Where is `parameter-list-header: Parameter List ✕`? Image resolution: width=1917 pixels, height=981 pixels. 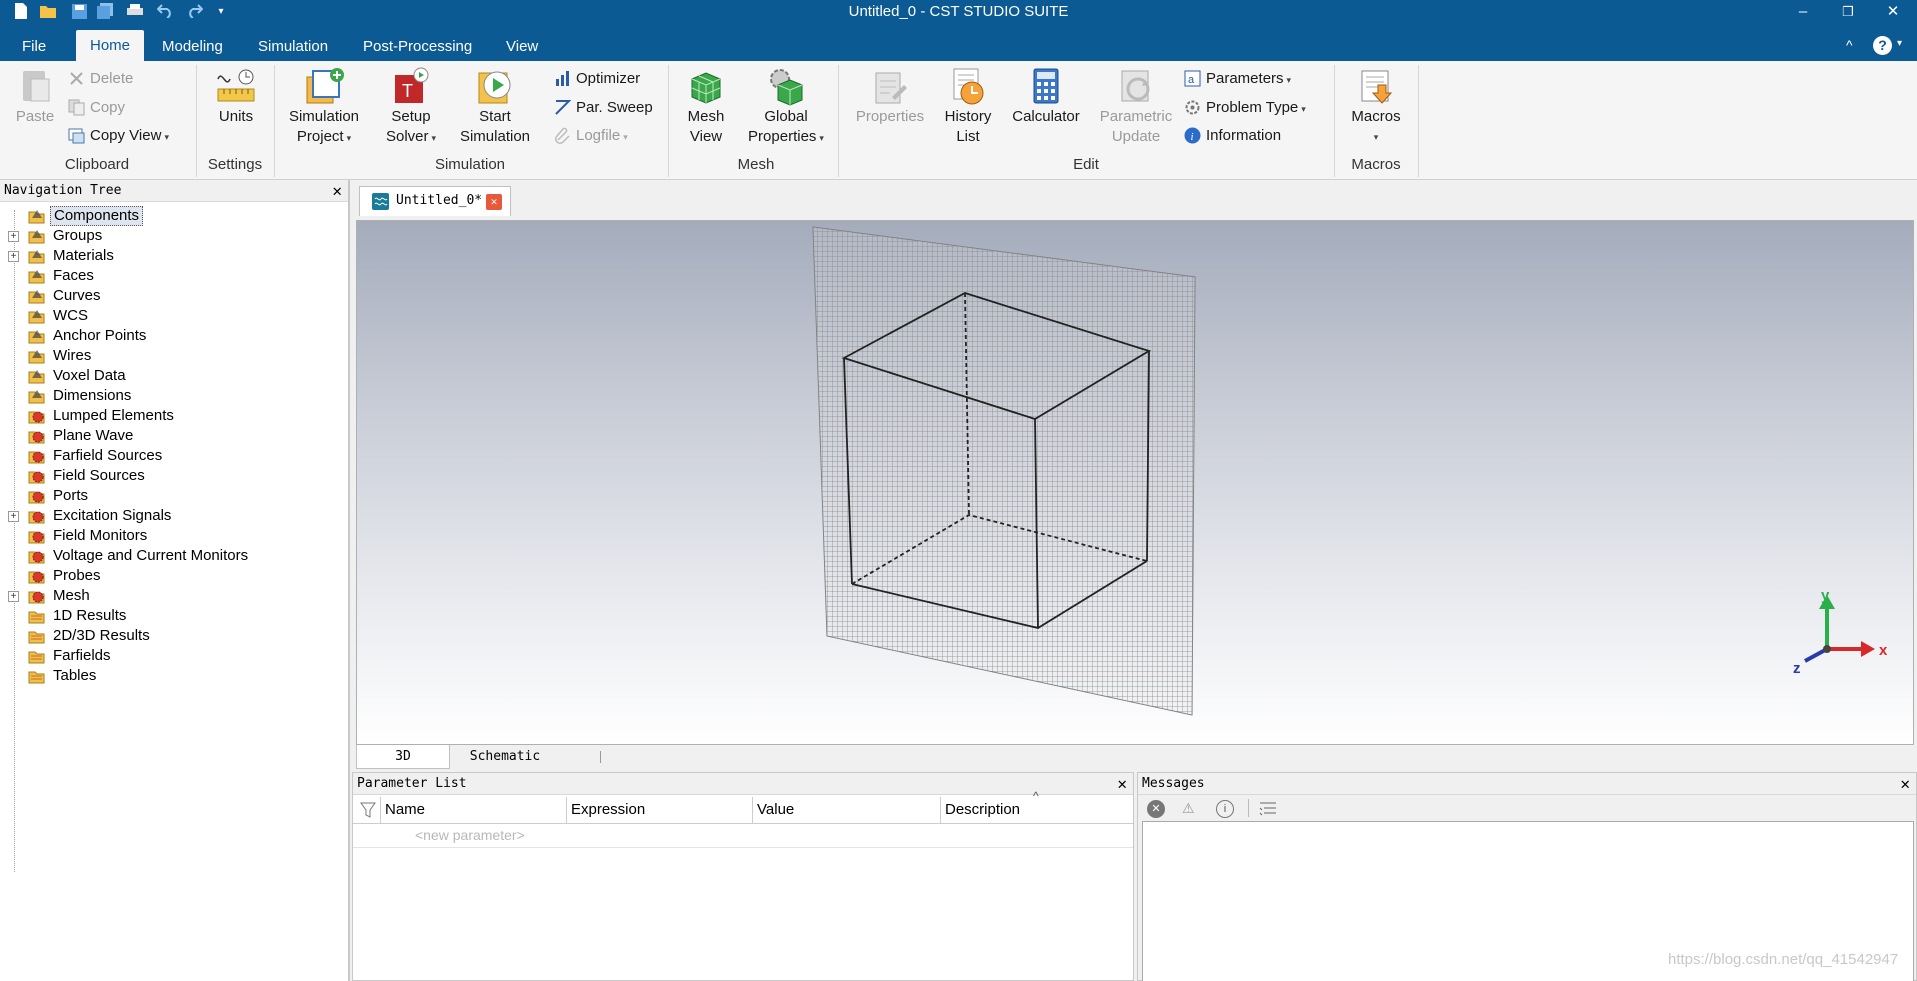
parameter-list-header: Parameter List ✕ is located at coordinates (743, 784).